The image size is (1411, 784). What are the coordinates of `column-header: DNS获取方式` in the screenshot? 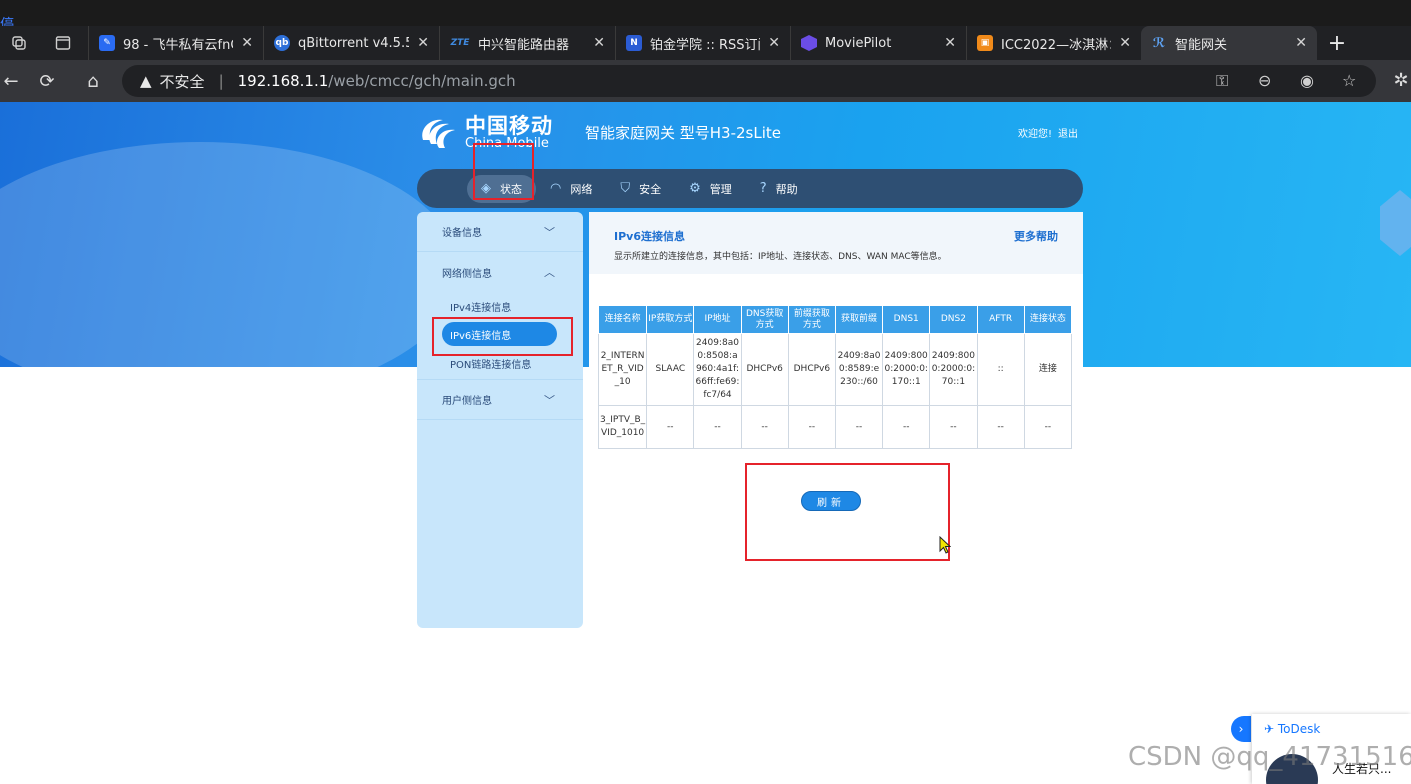 It's located at (764, 319).